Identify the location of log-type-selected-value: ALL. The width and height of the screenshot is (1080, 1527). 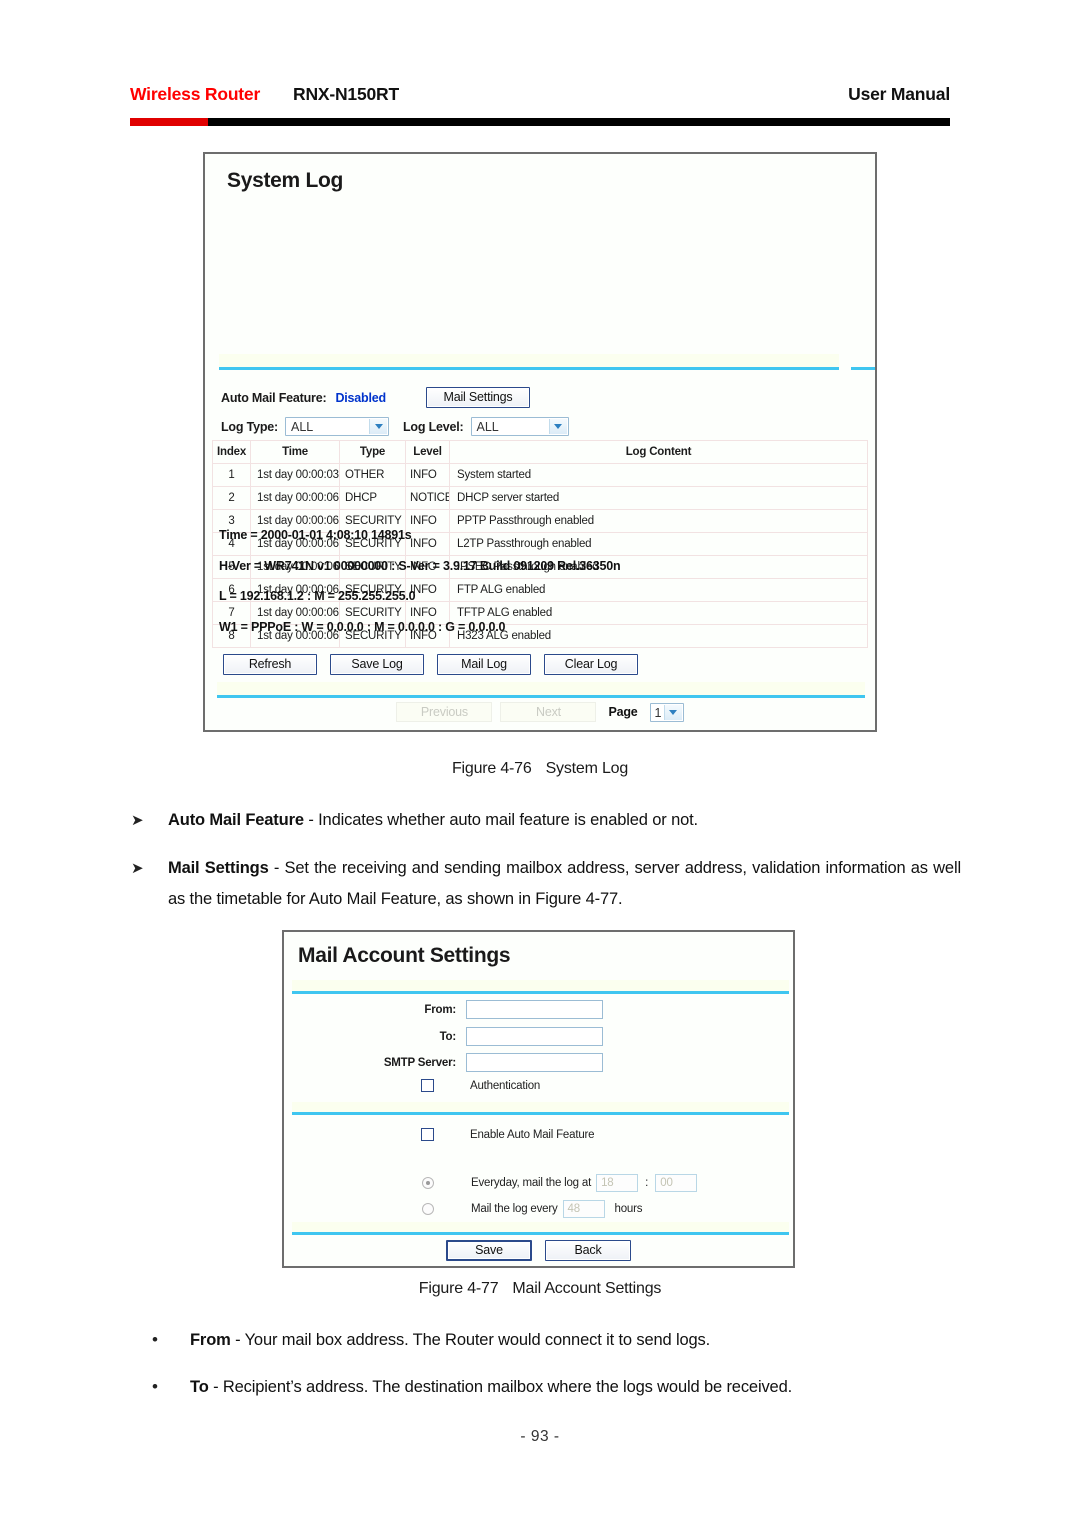
(302, 427).